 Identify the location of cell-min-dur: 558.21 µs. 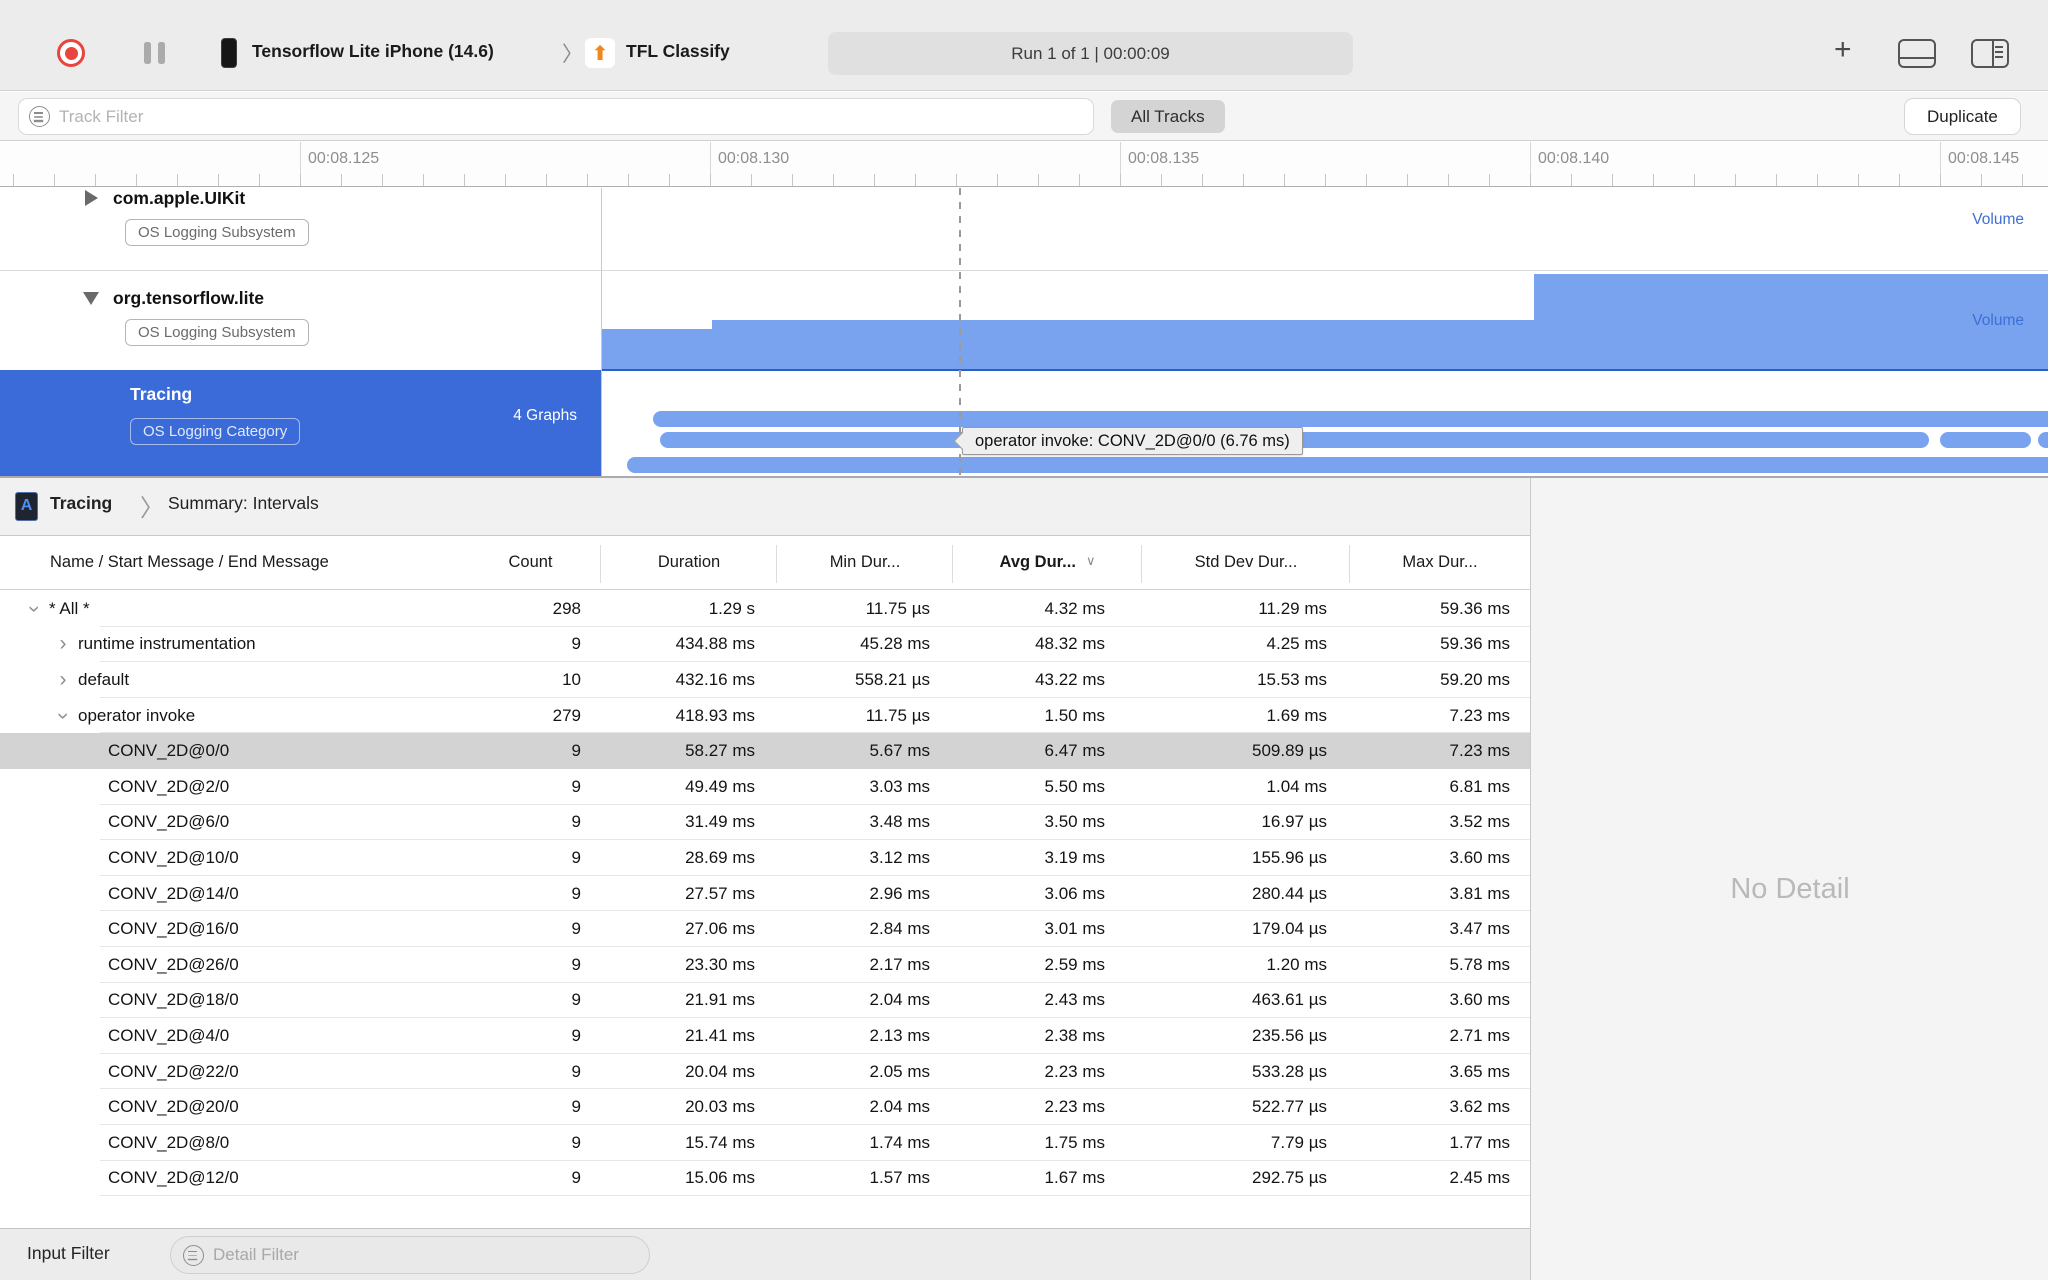
(892, 679).